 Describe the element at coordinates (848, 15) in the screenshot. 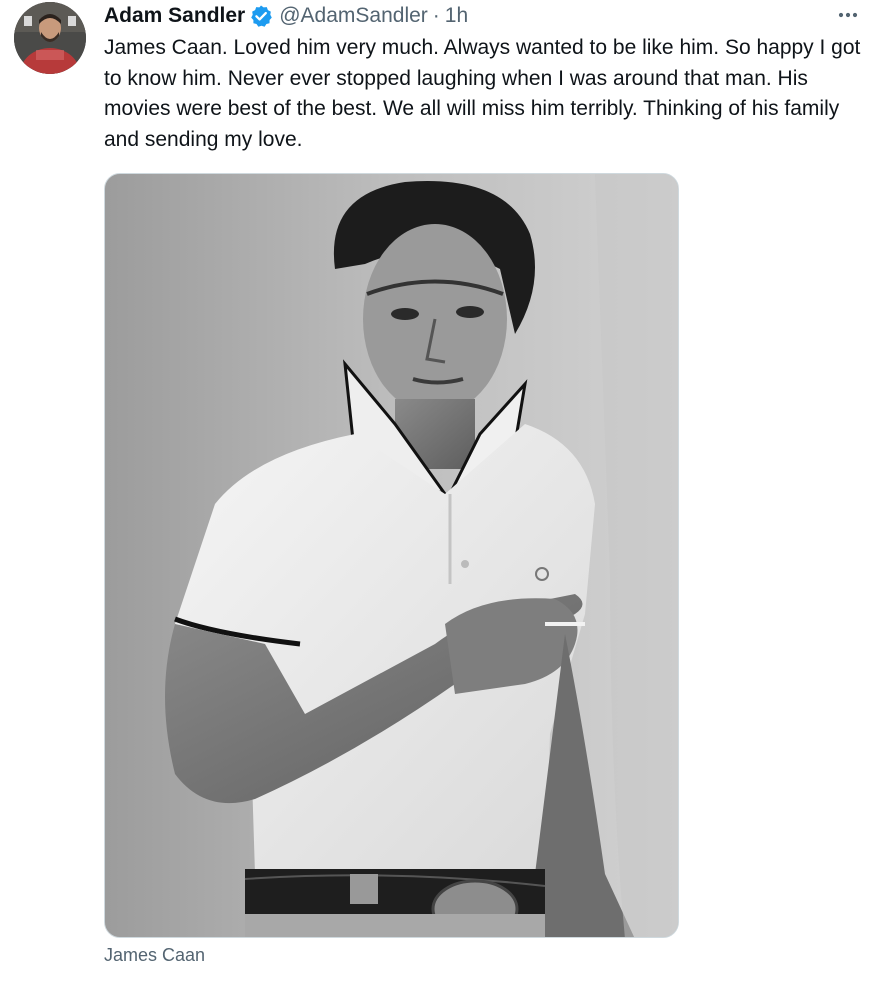

I see `more-options-icon` at that location.